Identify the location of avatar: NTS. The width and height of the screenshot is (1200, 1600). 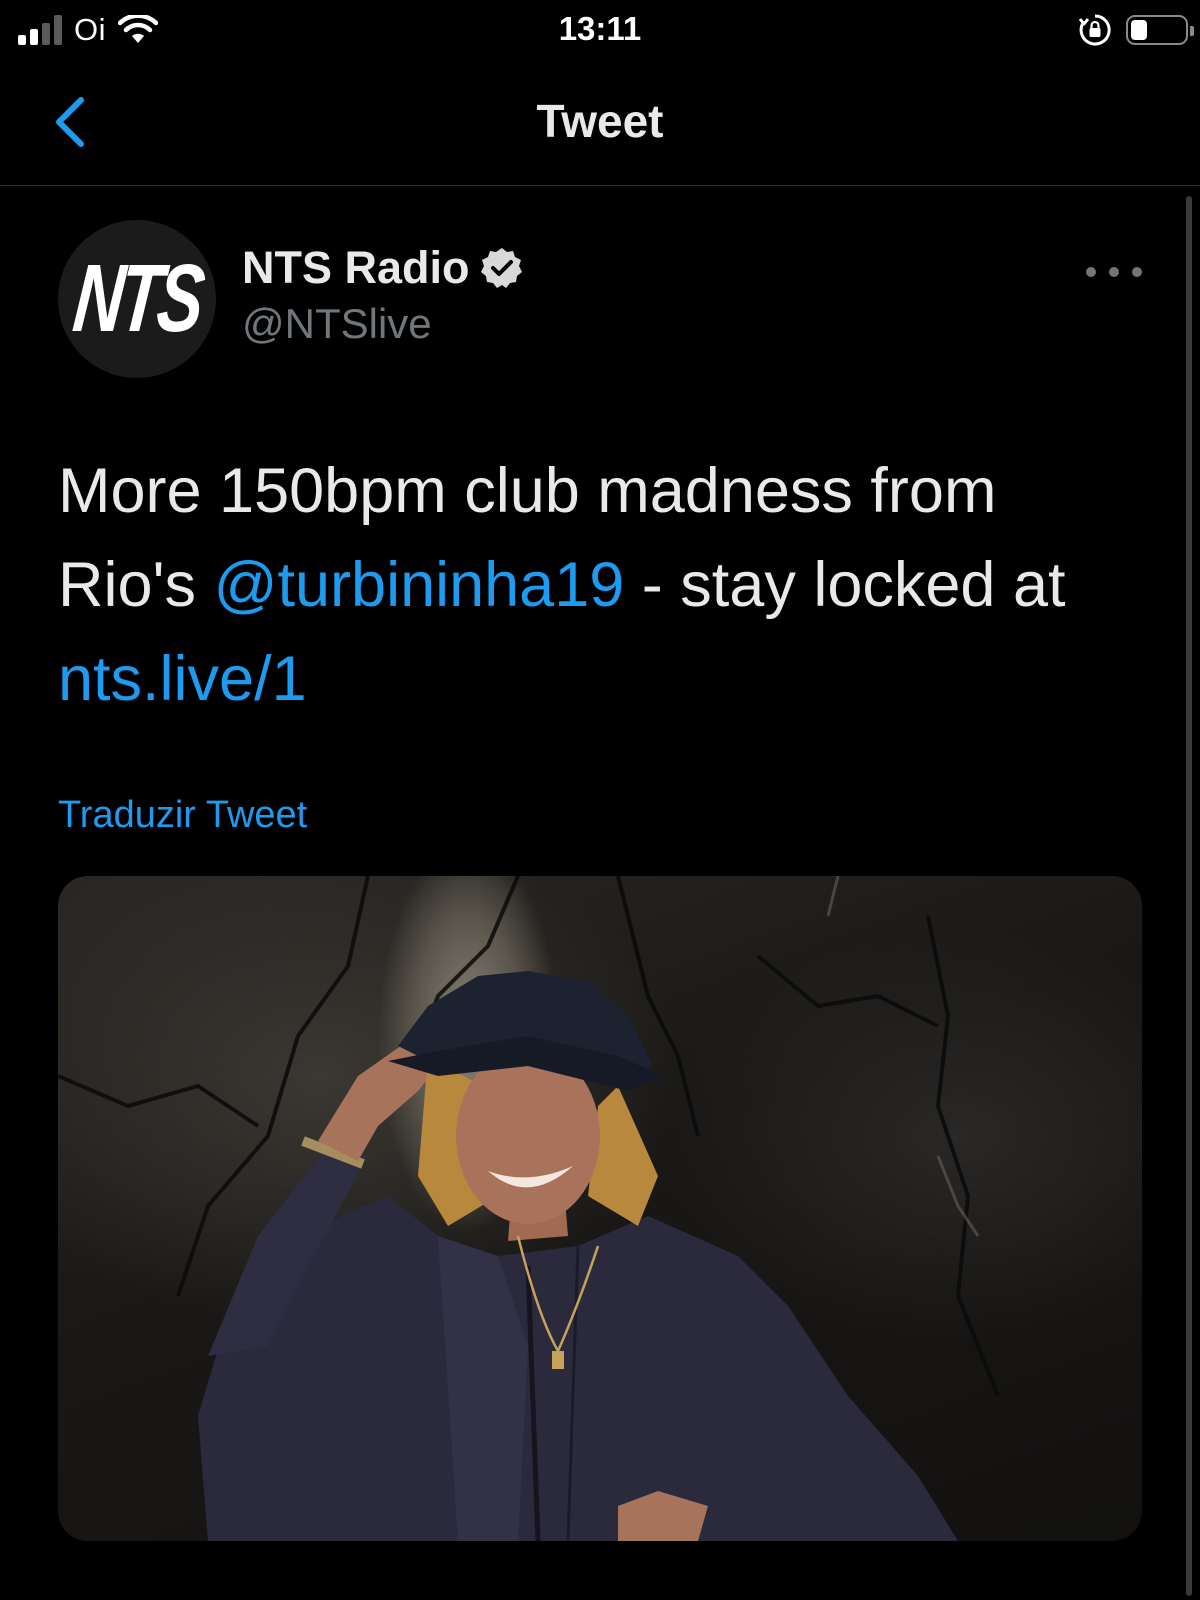
(137, 299).